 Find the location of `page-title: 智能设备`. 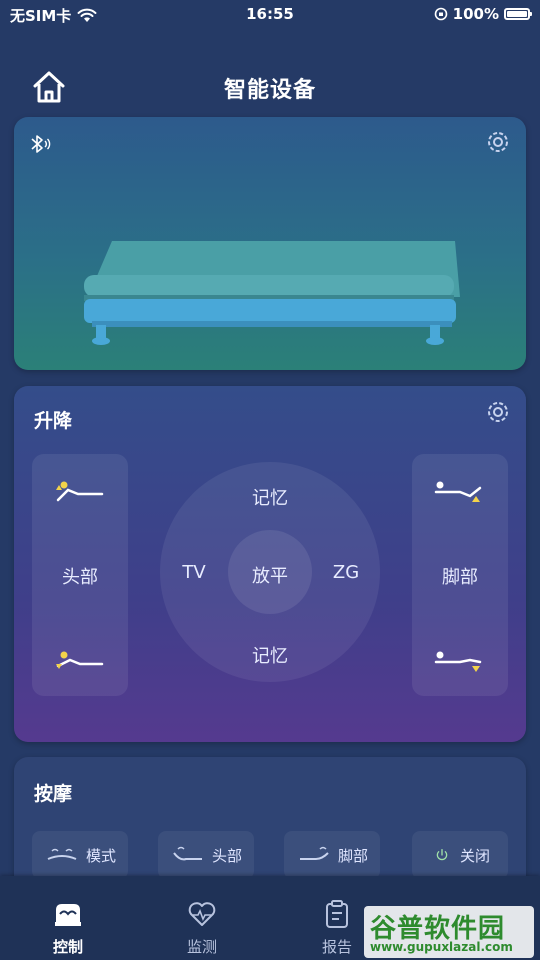

page-title: 智能设备 is located at coordinates (269, 90).